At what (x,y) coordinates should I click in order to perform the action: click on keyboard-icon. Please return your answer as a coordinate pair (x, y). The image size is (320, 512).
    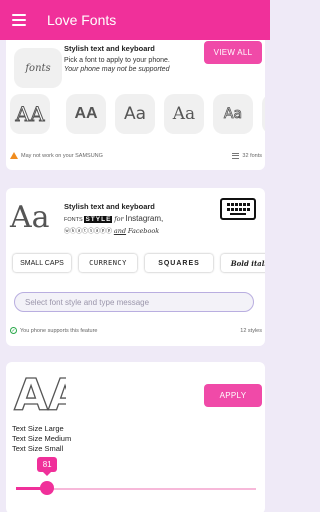
    Looking at the image, I should click on (238, 209).